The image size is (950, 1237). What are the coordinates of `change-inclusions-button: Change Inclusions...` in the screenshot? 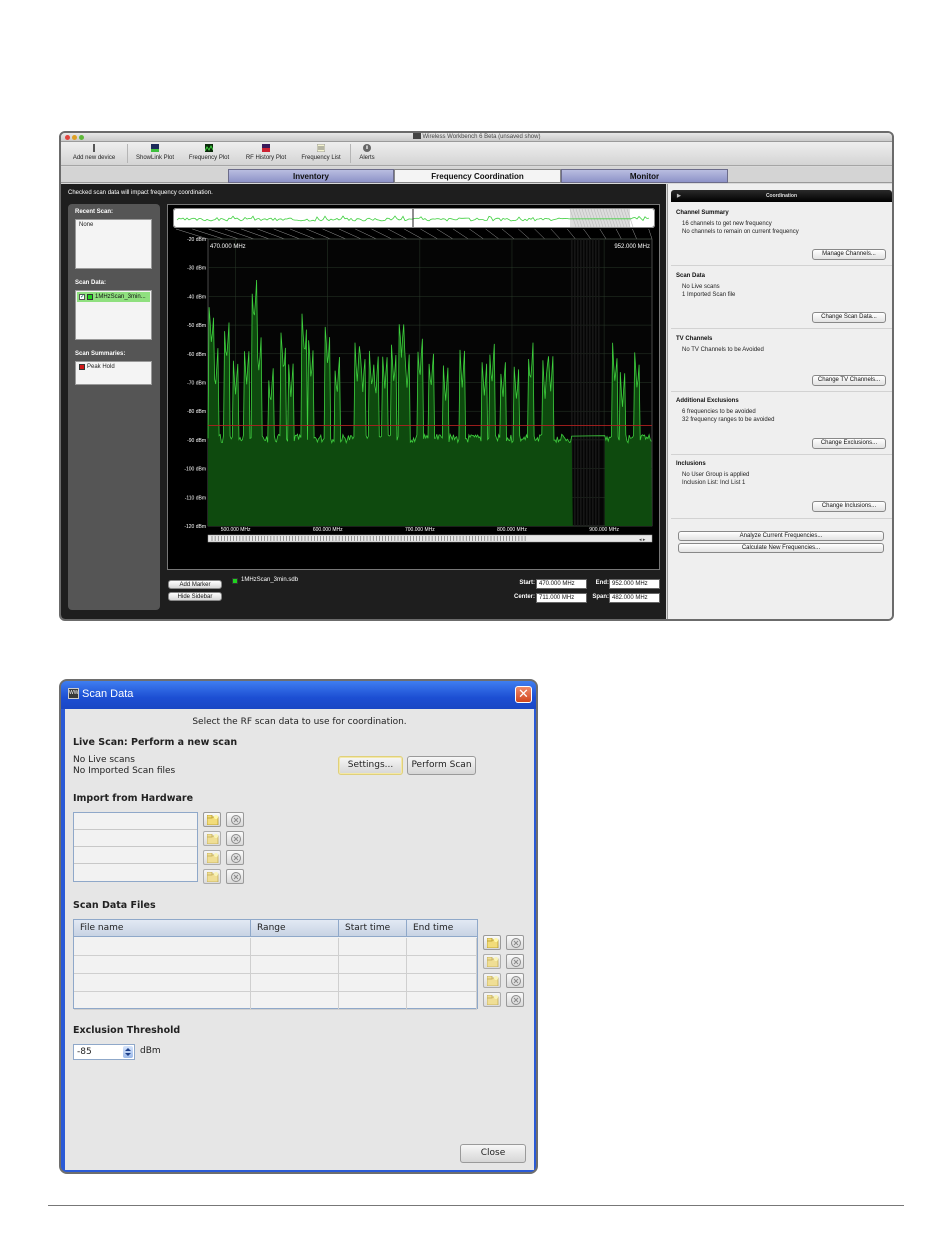 It's located at (849, 506).